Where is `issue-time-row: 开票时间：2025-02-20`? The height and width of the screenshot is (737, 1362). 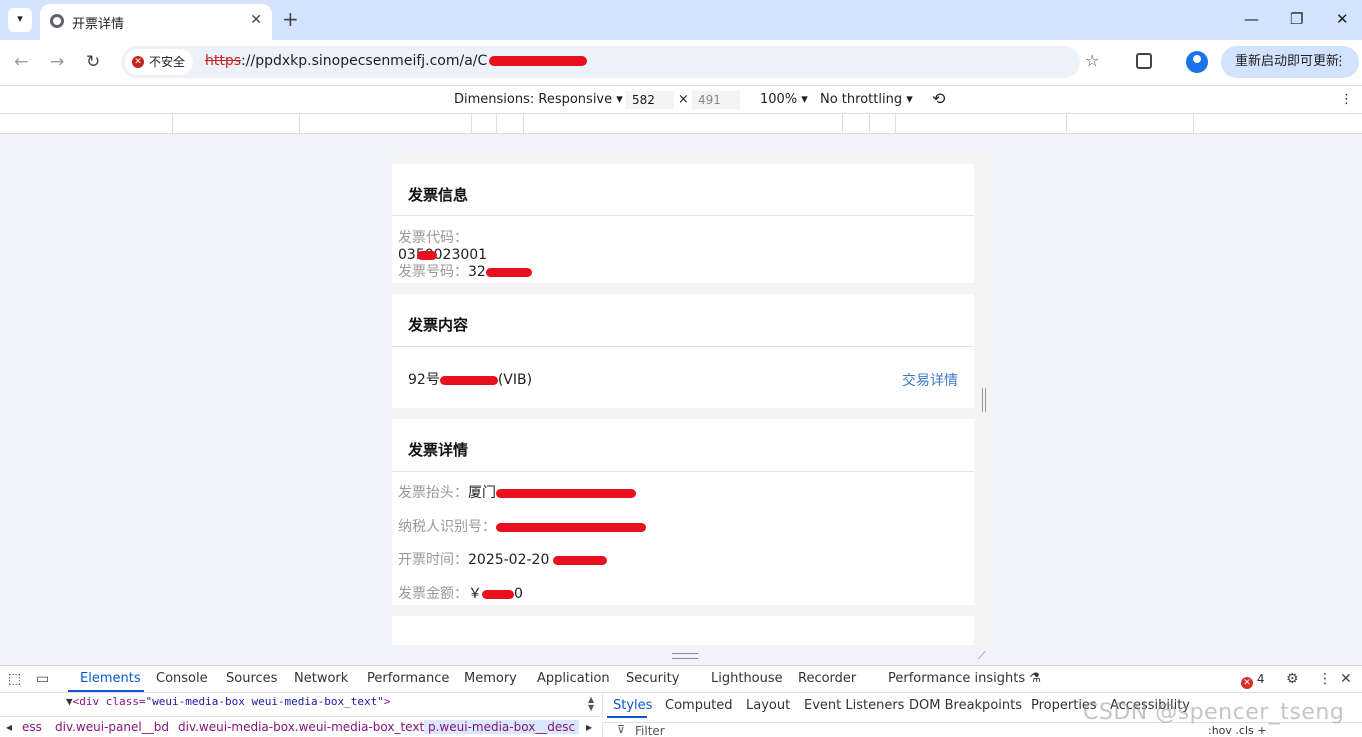 issue-time-row: 开票时间：2025-02-20 is located at coordinates (503, 559).